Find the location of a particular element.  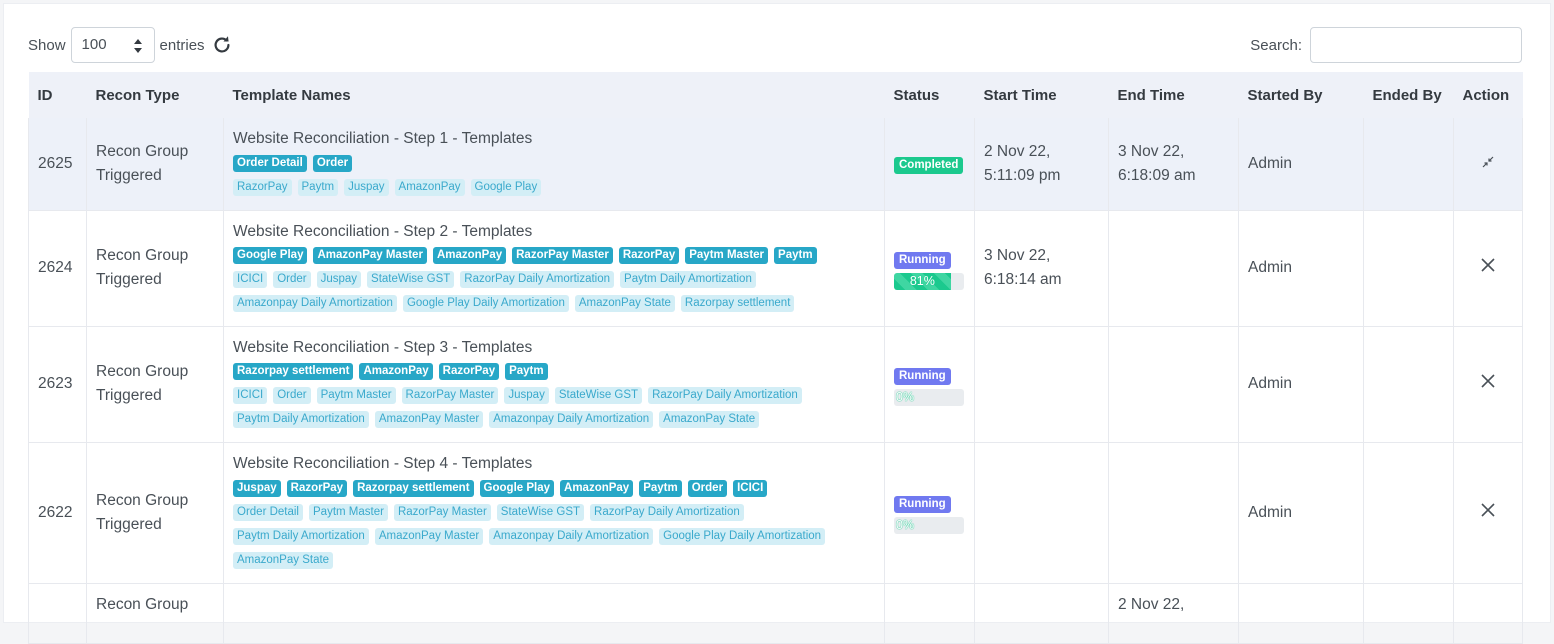

search-label: Search: is located at coordinates (1276, 45).